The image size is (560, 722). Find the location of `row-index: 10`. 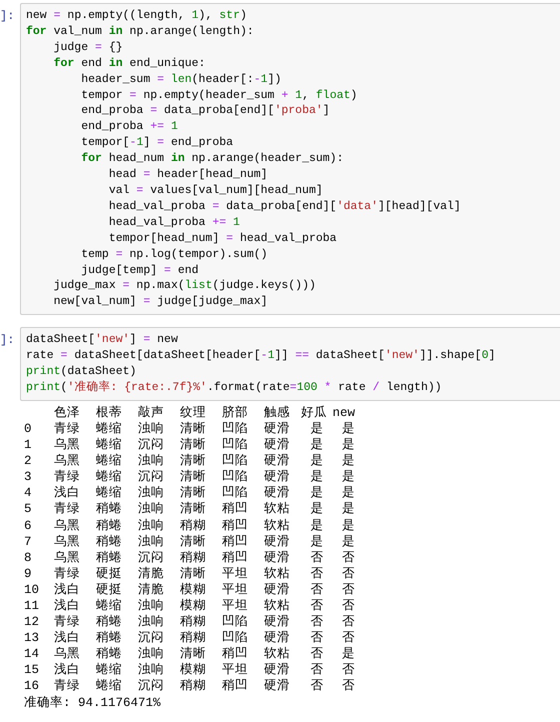

row-index: 10 is located at coordinates (32, 590).